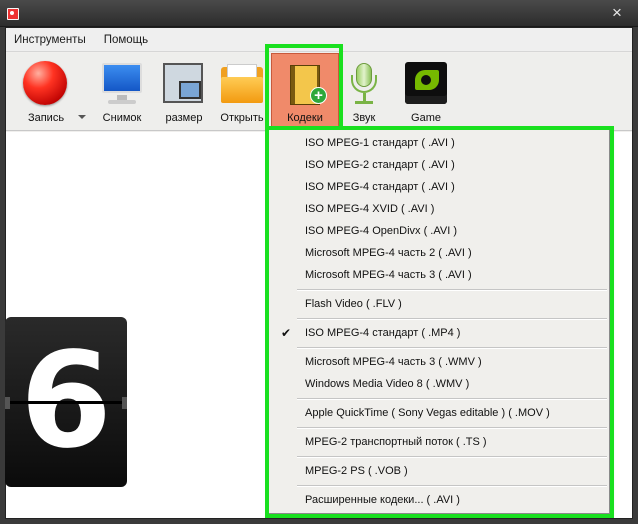  I want to click on codec-item-mpeg2-ts: MPEG-2 транспортный поток ( .TS ), so click(439, 442).